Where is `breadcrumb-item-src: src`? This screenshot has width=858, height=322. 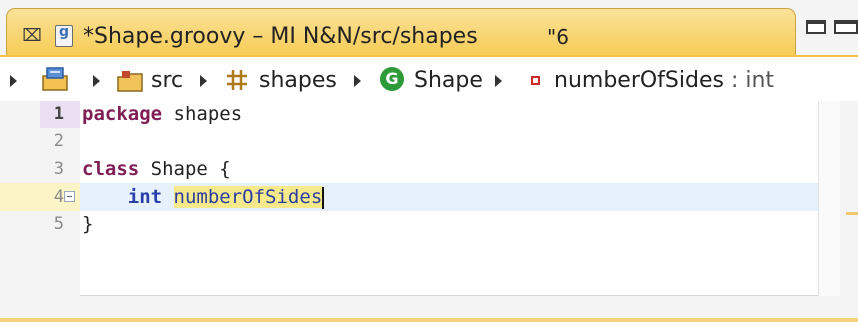
breadcrumb-item-src: src is located at coordinates (167, 81).